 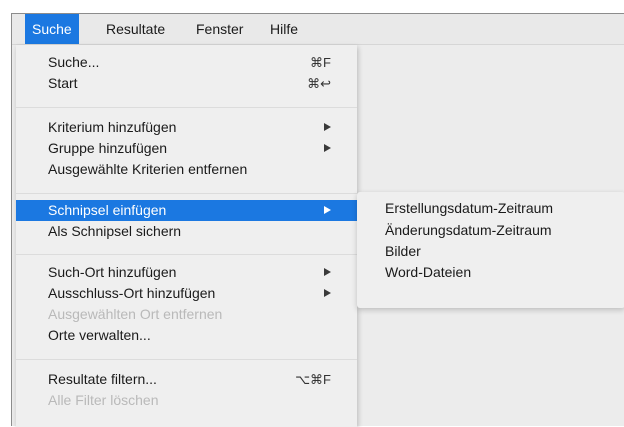 What do you see at coordinates (186, 83) in the screenshot?
I see `menu-item-start: Start ⌘↩` at bounding box center [186, 83].